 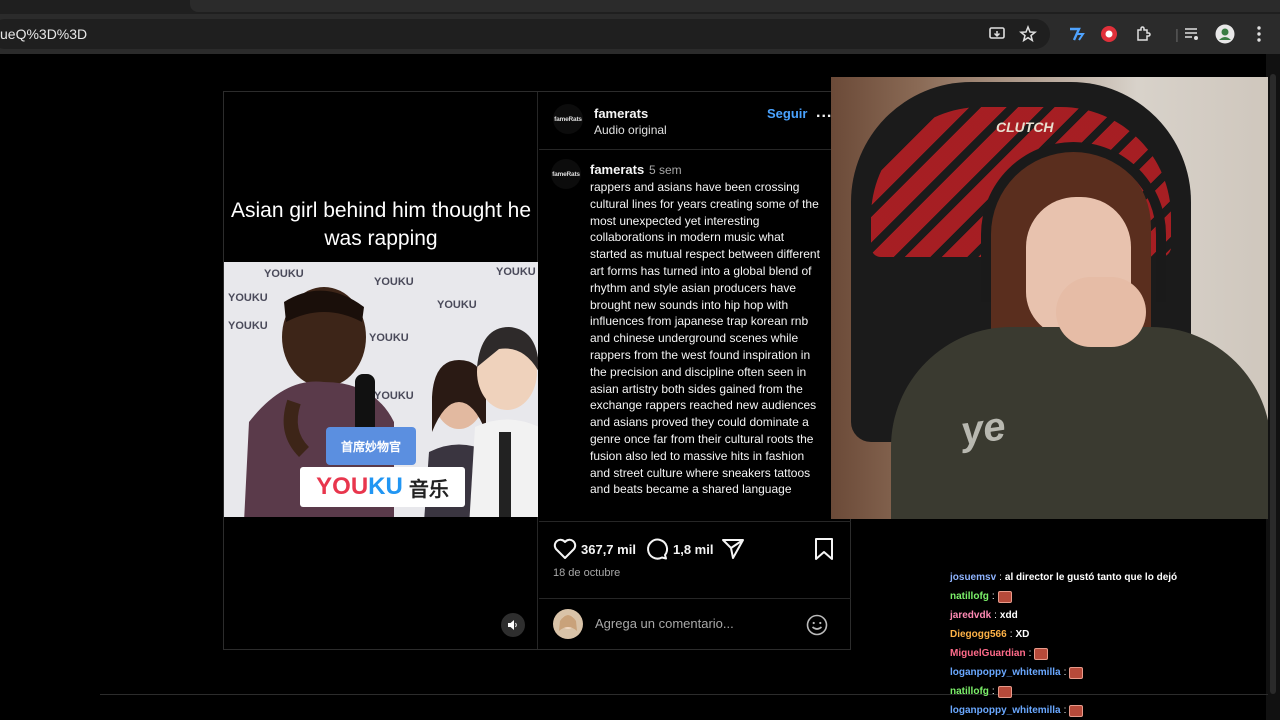 I want to click on youku-logo-ku: KU, so click(x=385, y=486).